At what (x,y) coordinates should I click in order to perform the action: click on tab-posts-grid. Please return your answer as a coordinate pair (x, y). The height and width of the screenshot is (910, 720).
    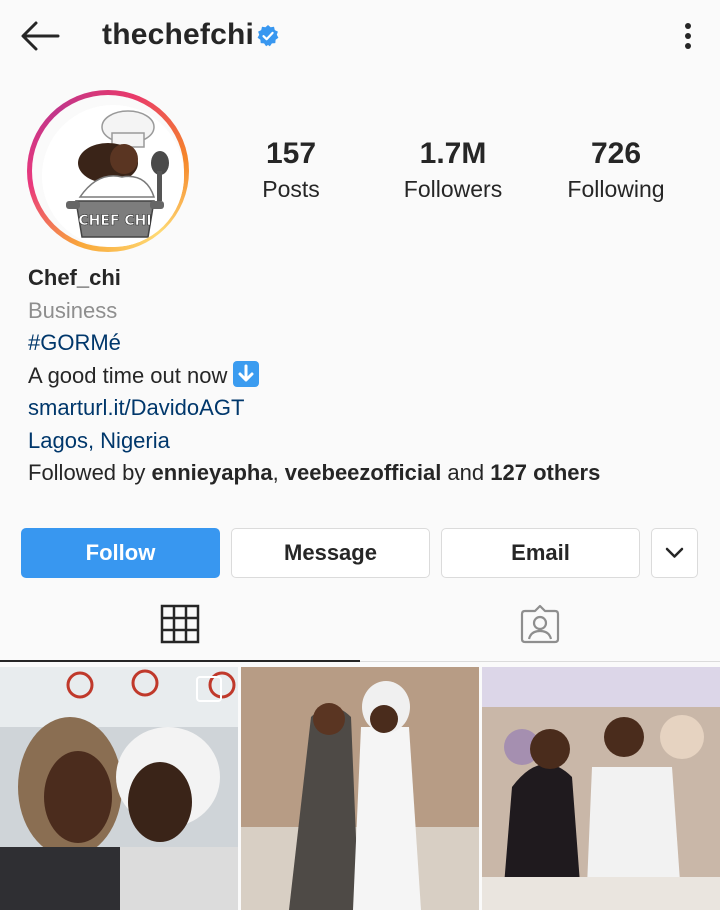
    Looking at the image, I should click on (180, 626).